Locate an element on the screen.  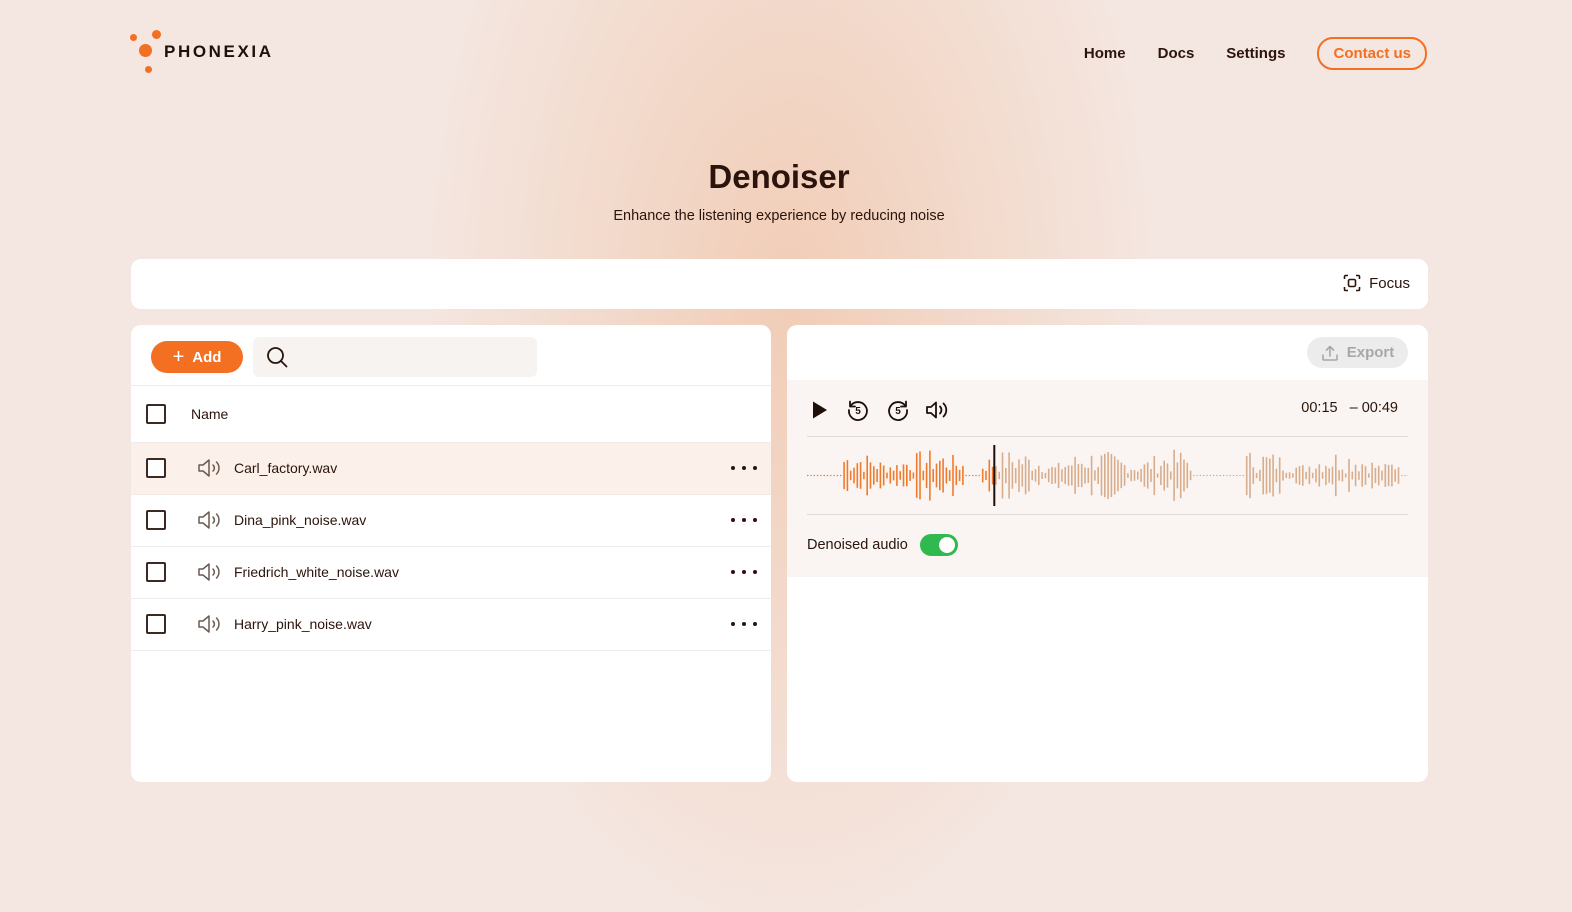
play-icon is located at coordinates (820, 410).